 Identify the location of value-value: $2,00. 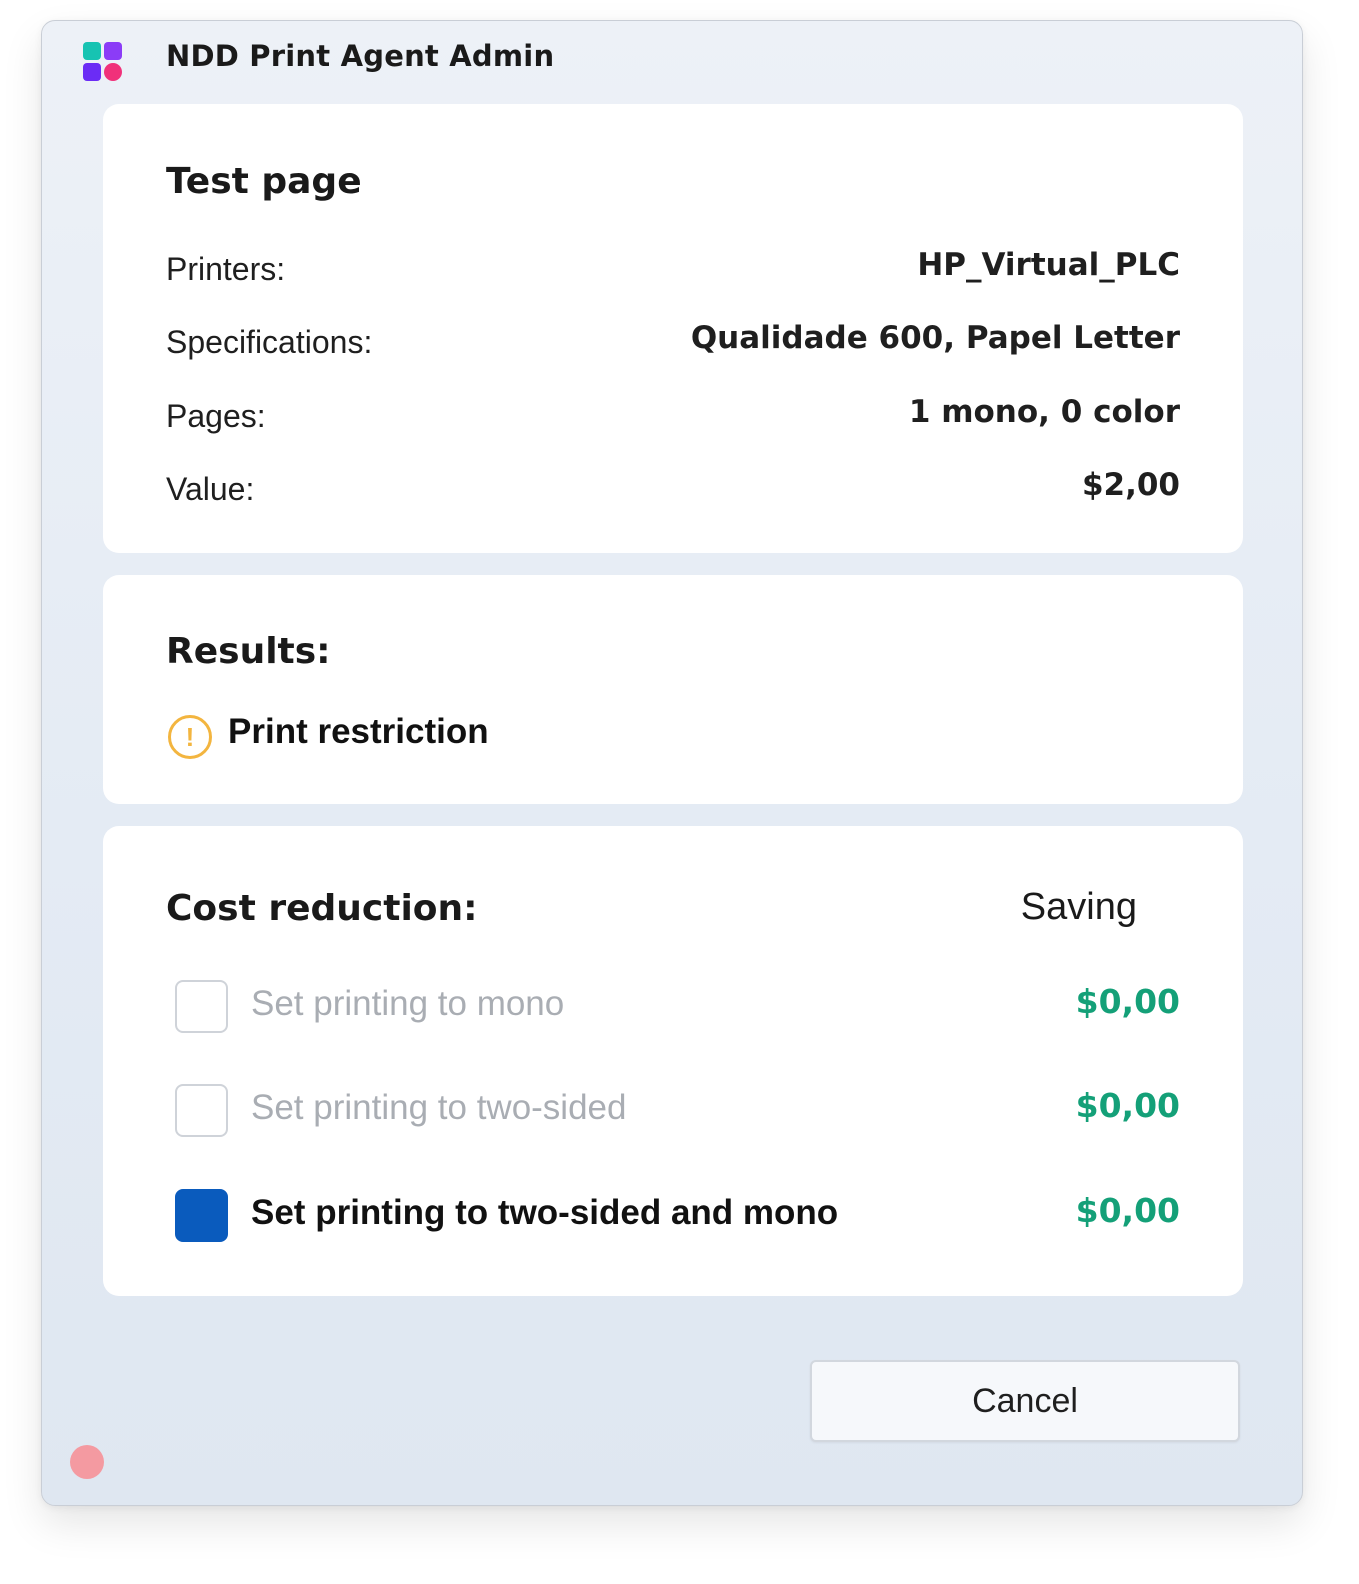
(1130, 485).